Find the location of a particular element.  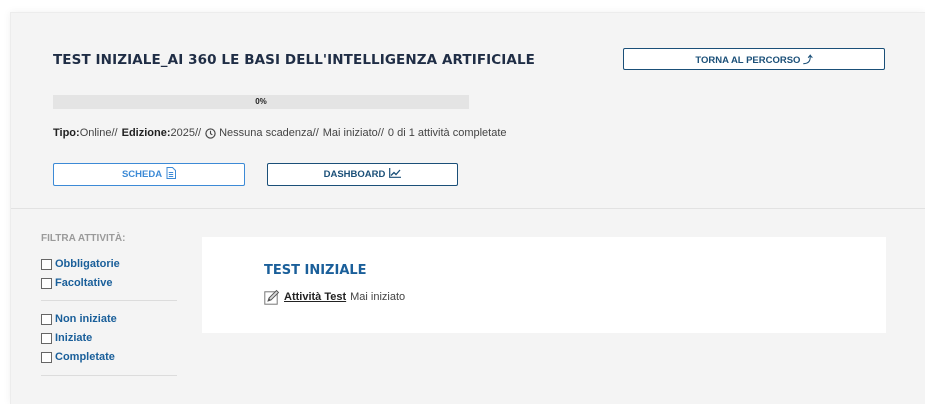

activity-link: Attività Test is located at coordinates (315, 297).